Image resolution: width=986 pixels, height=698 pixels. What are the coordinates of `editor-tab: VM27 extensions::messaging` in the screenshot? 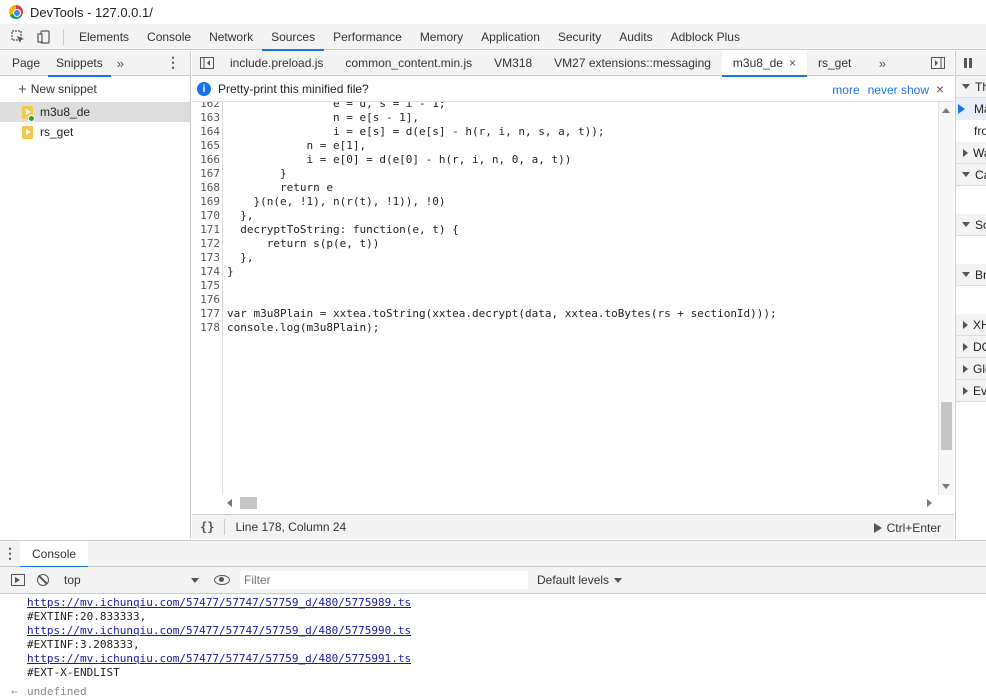 It's located at (632, 63).